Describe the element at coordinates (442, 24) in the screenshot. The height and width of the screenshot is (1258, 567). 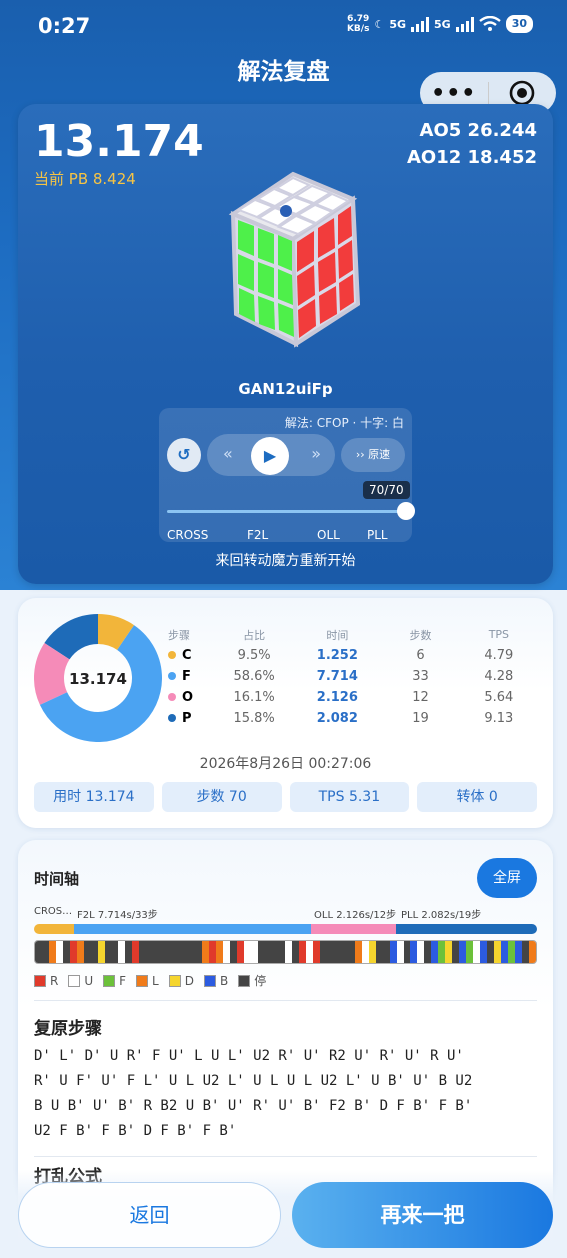
I see `sig2-label: 5G` at that location.